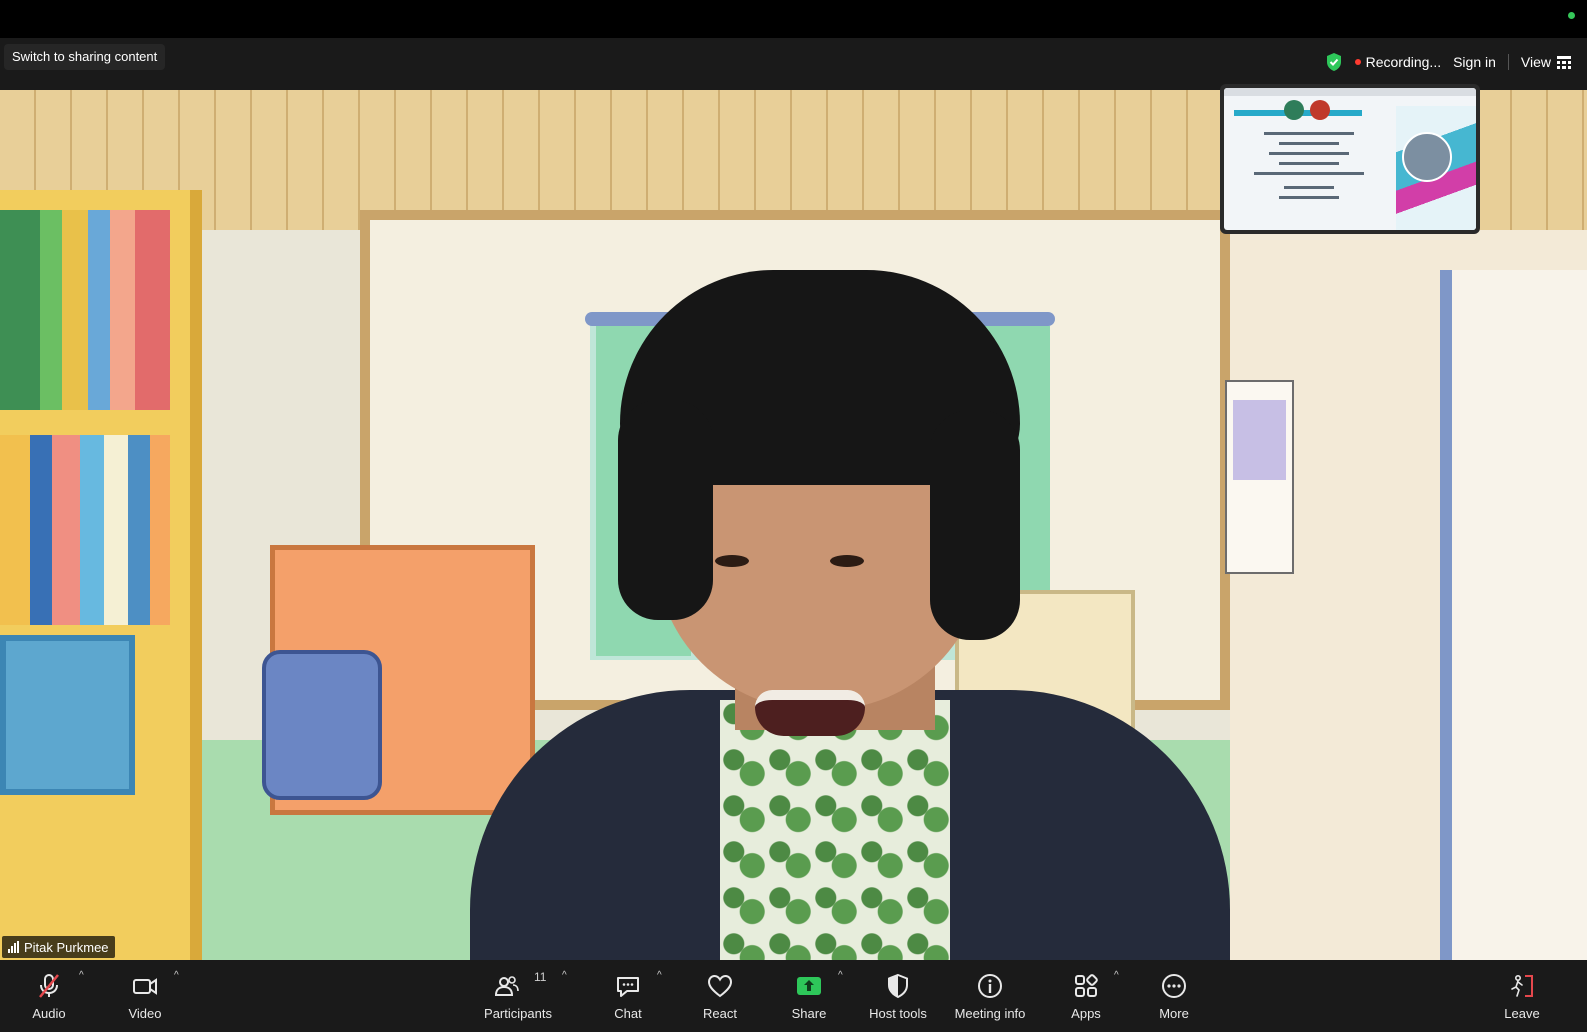 This screenshot has width=1587, height=1032. Describe the element at coordinates (506, 985) in the screenshot. I see `participants-icon` at that location.